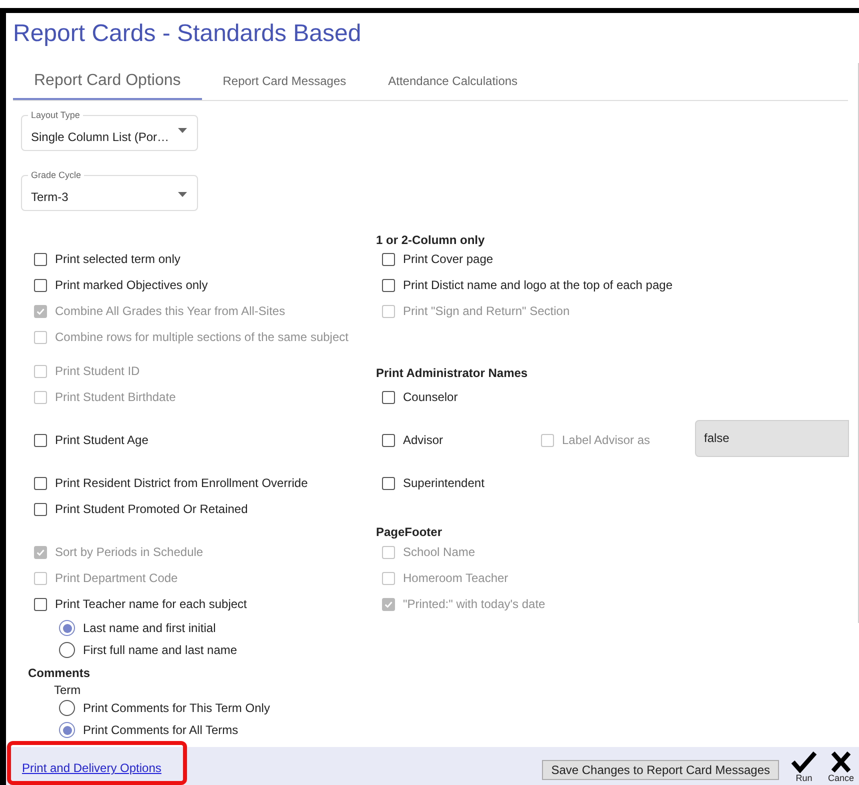  I want to click on checkbox-label: "Printed:" with today's date, so click(474, 604).